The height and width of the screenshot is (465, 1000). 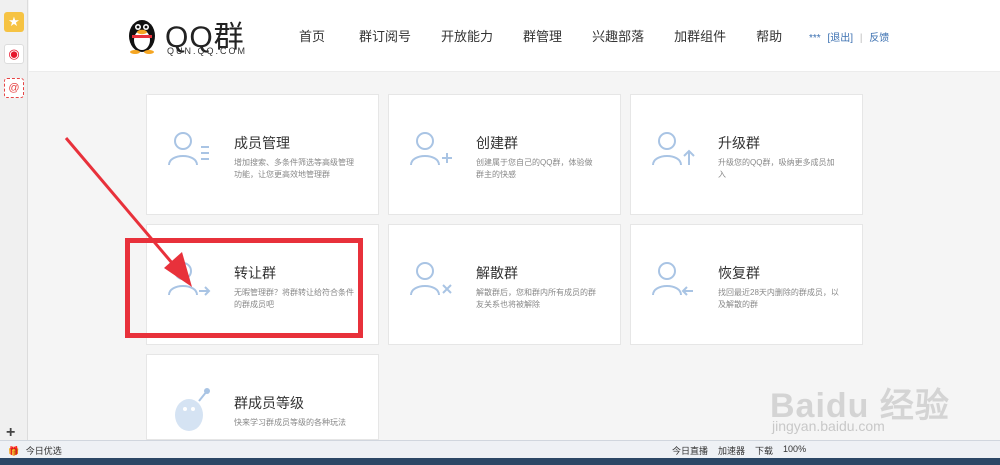 I want to click on card-title: 升级群, so click(x=739, y=143).